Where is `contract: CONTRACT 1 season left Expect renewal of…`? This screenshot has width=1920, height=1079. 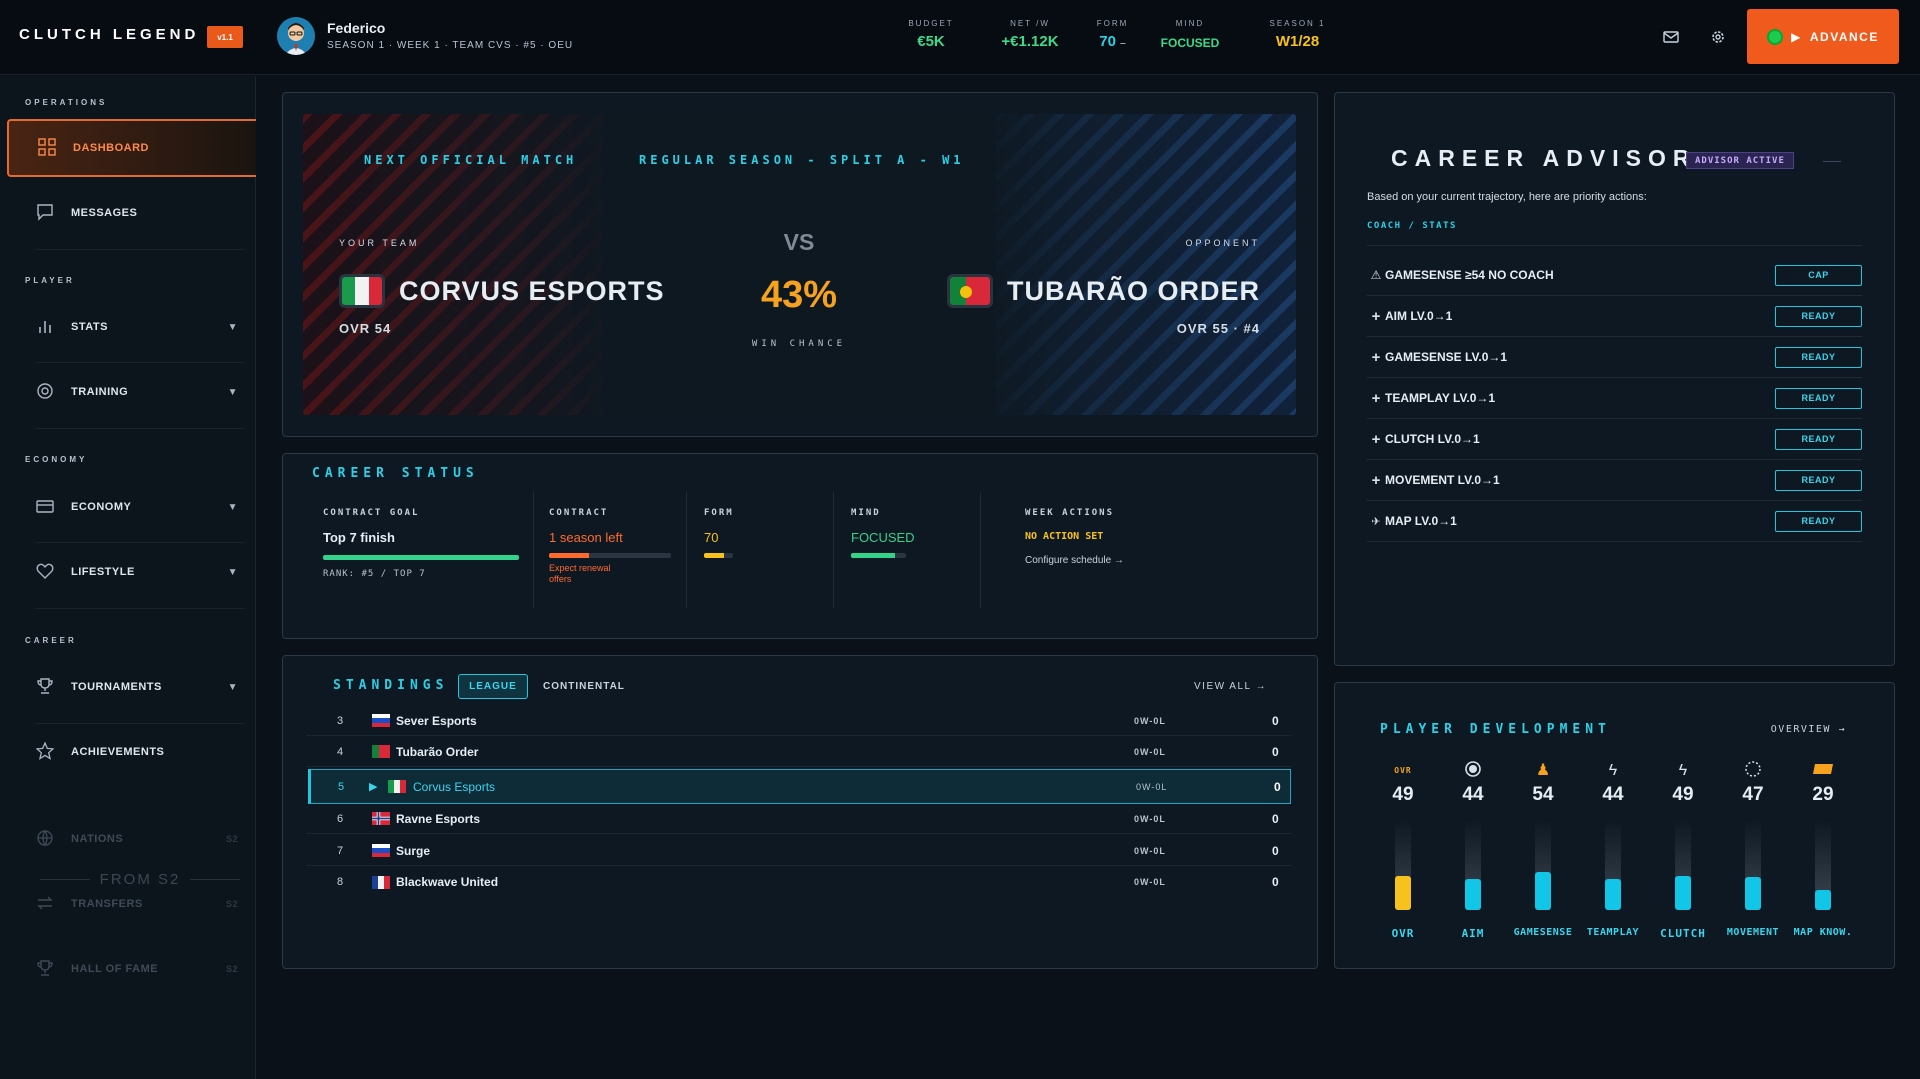 contract: CONTRACT 1 season left Expect renewal of… is located at coordinates (614, 546).